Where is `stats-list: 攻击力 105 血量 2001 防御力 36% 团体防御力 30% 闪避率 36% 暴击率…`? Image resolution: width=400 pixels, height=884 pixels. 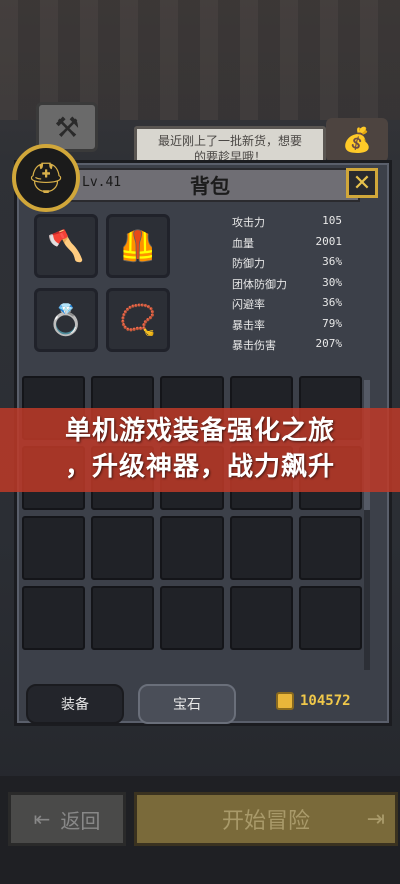 stats-list: 攻击力 105 血量 2001 防御力 36% 团体防御力 30% 闪避率 36% 暴击率… is located at coordinates (287, 286).